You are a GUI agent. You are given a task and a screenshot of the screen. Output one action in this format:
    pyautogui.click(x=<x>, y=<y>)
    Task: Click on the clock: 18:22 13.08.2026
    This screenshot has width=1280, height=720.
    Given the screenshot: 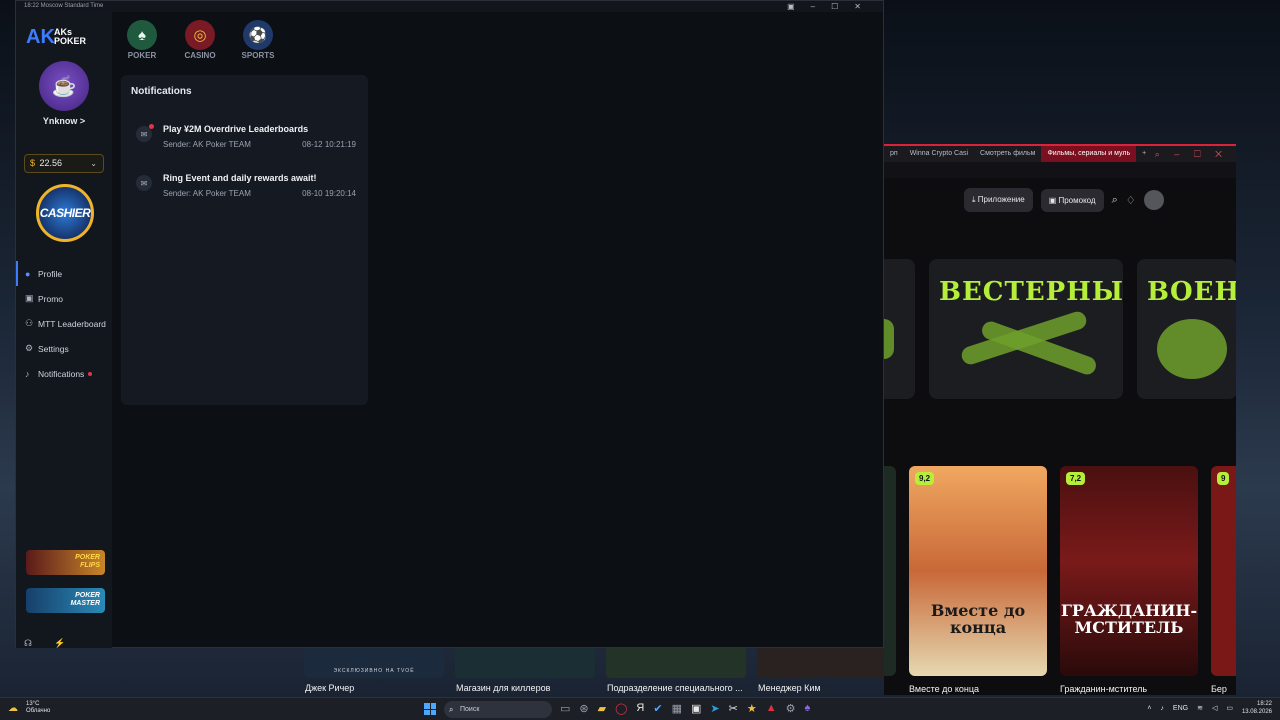 What is the action you would take?
    pyautogui.click(x=1257, y=708)
    